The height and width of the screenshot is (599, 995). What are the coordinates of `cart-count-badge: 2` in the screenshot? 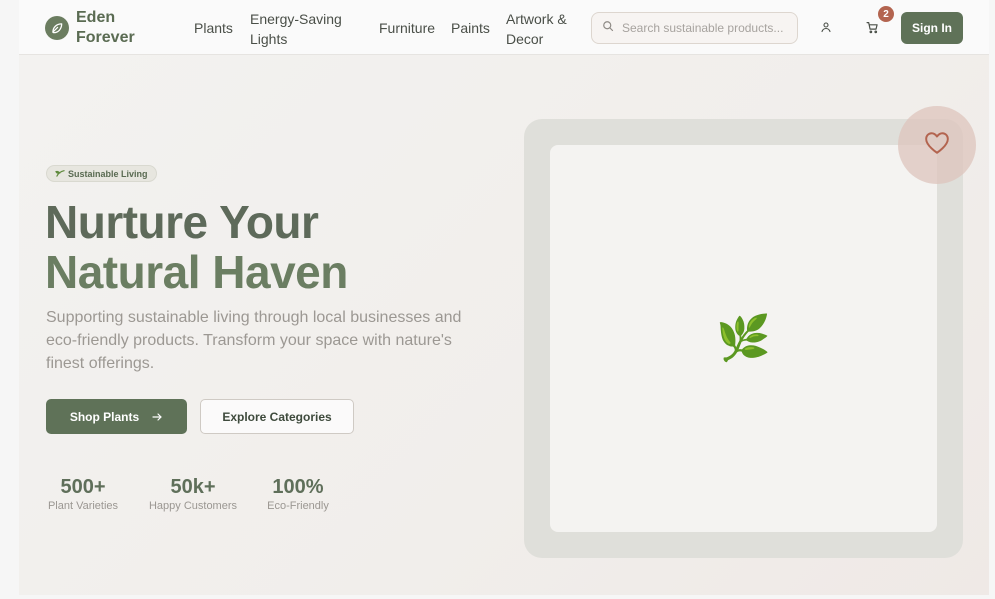 It's located at (886, 14).